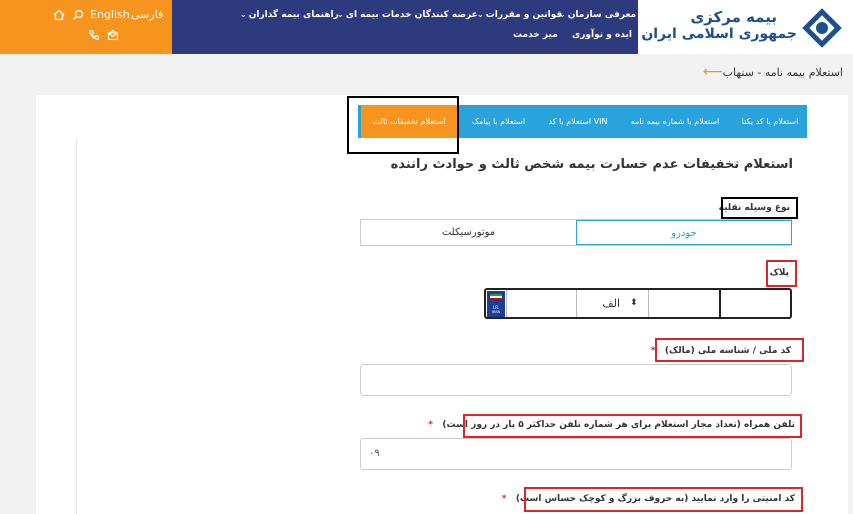 Image resolution: width=853 pixels, height=514 pixels. I want to click on mail-icon, so click(113, 36).